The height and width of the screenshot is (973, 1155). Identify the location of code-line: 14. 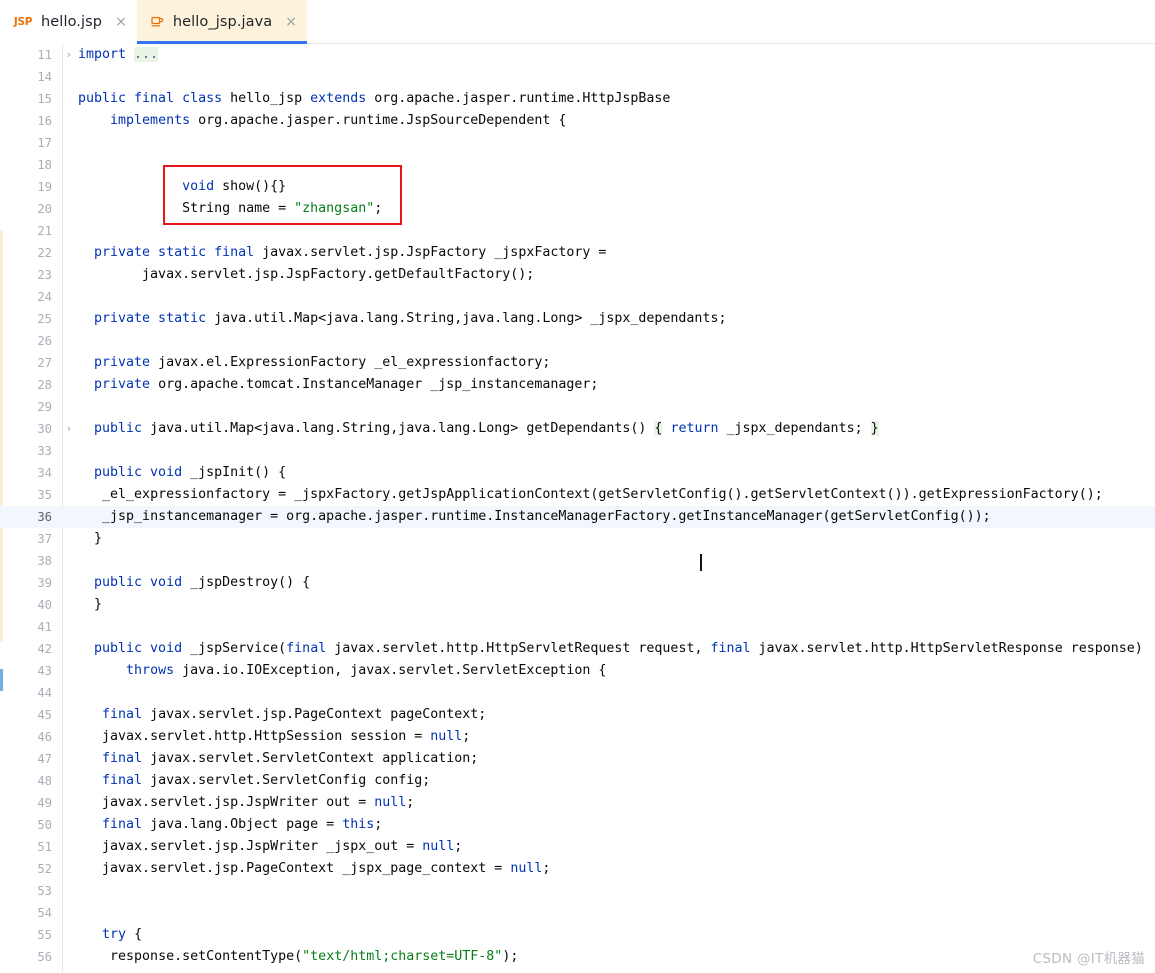
(577, 77).